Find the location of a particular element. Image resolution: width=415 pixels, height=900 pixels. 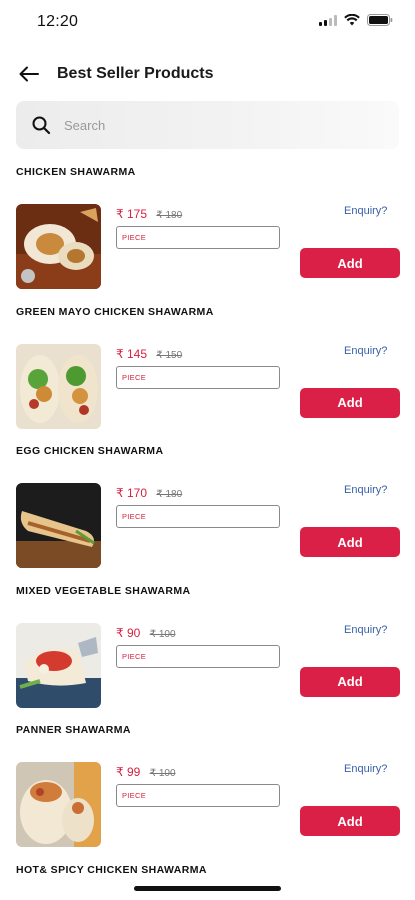

product-name: EGG CHICKEN SHAWARMA is located at coordinates (90, 451).